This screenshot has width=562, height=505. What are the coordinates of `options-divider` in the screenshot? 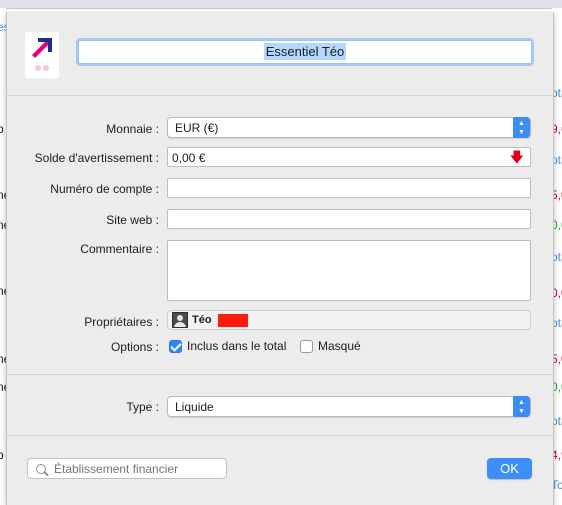 It's located at (280, 374).